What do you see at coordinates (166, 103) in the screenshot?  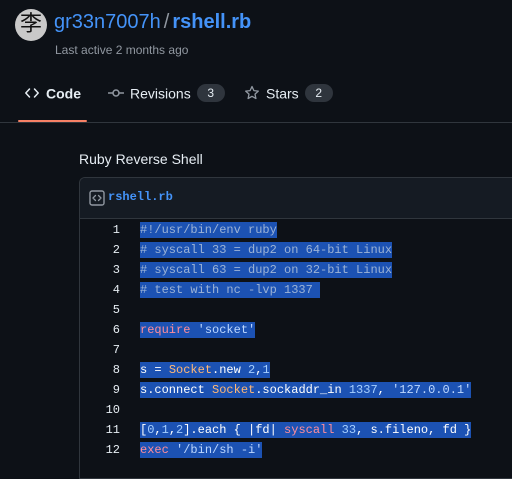 I see `tab-revisions: Revisions 3` at bounding box center [166, 103].